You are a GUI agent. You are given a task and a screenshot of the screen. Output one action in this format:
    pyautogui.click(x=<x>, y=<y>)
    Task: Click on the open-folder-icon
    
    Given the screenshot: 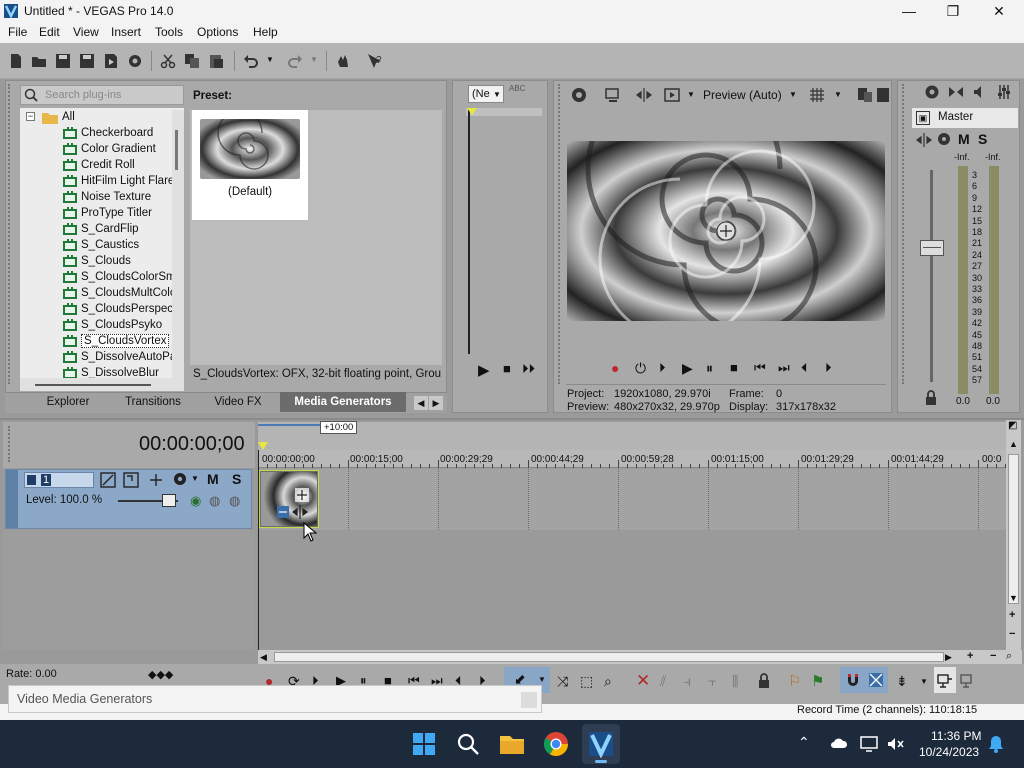 What is the action you would take?
    pyautogui.click(x=39, y=61)
    